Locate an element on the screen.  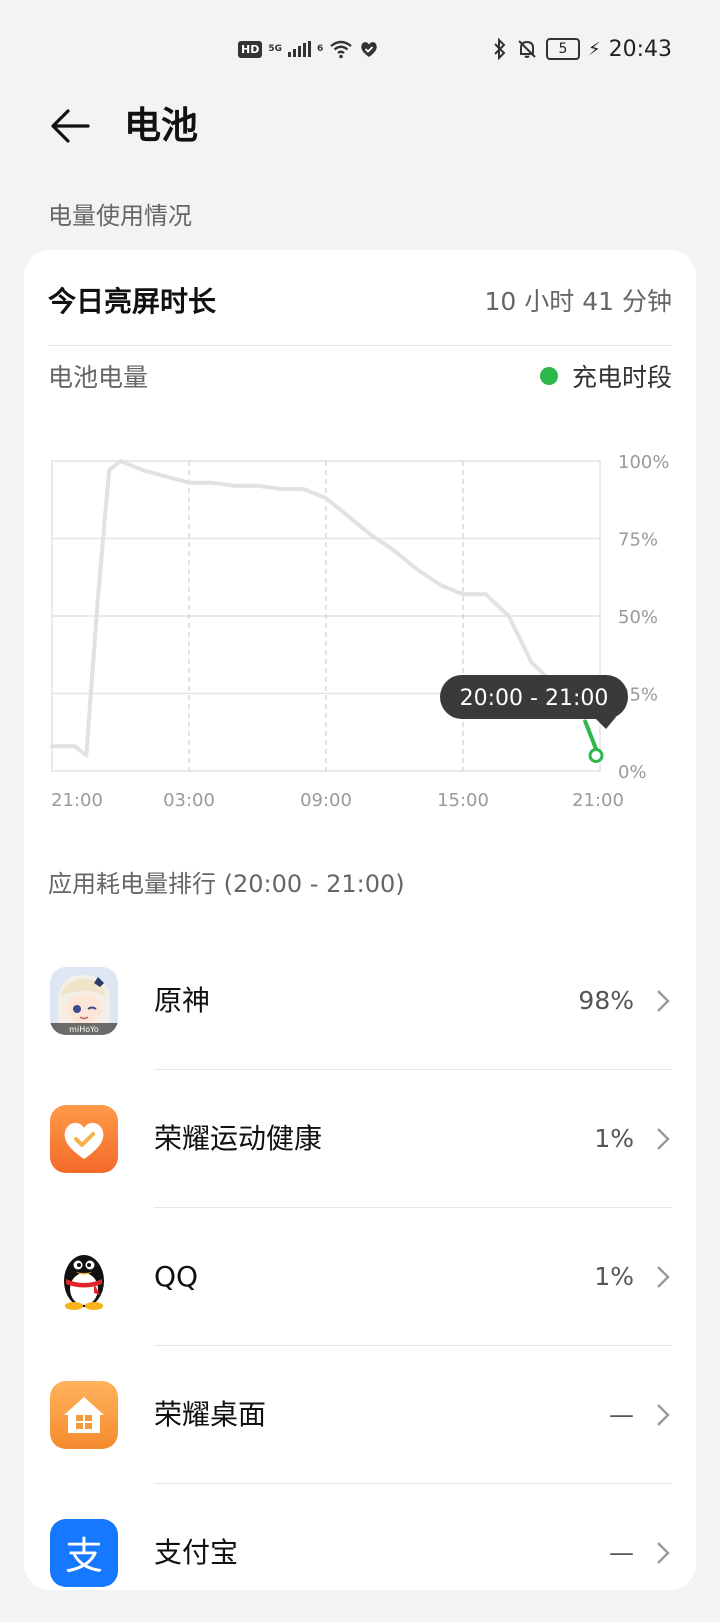
app-name: QQ is located at coordinates (176, 1276).